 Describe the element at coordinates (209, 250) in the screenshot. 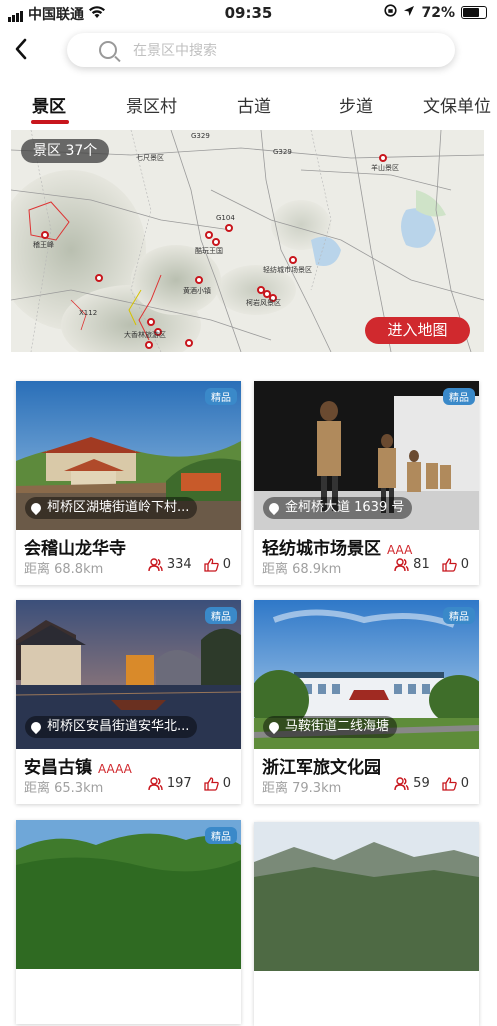

I see `map-label: 酷玩王国` at that location.